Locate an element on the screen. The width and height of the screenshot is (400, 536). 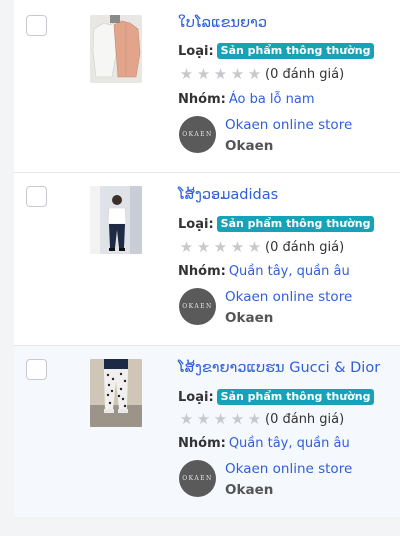
group-link: Áo ba lỗ nam is located at coordinates (272, 99).